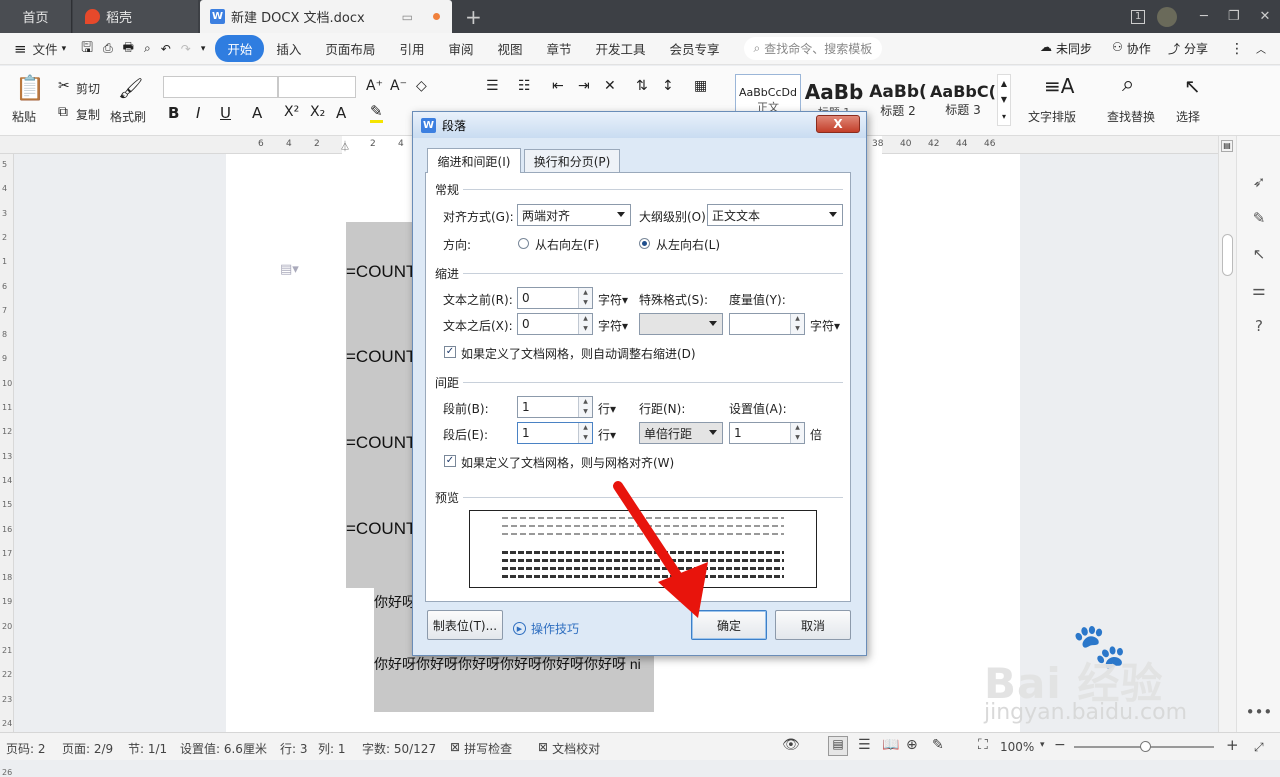 The height and width of the screenshot is (777, 1280). What do you see at coordinates (332, 748) in the screenshot?
I see `status-col: 列: 1` at bounding box center [332, 748].